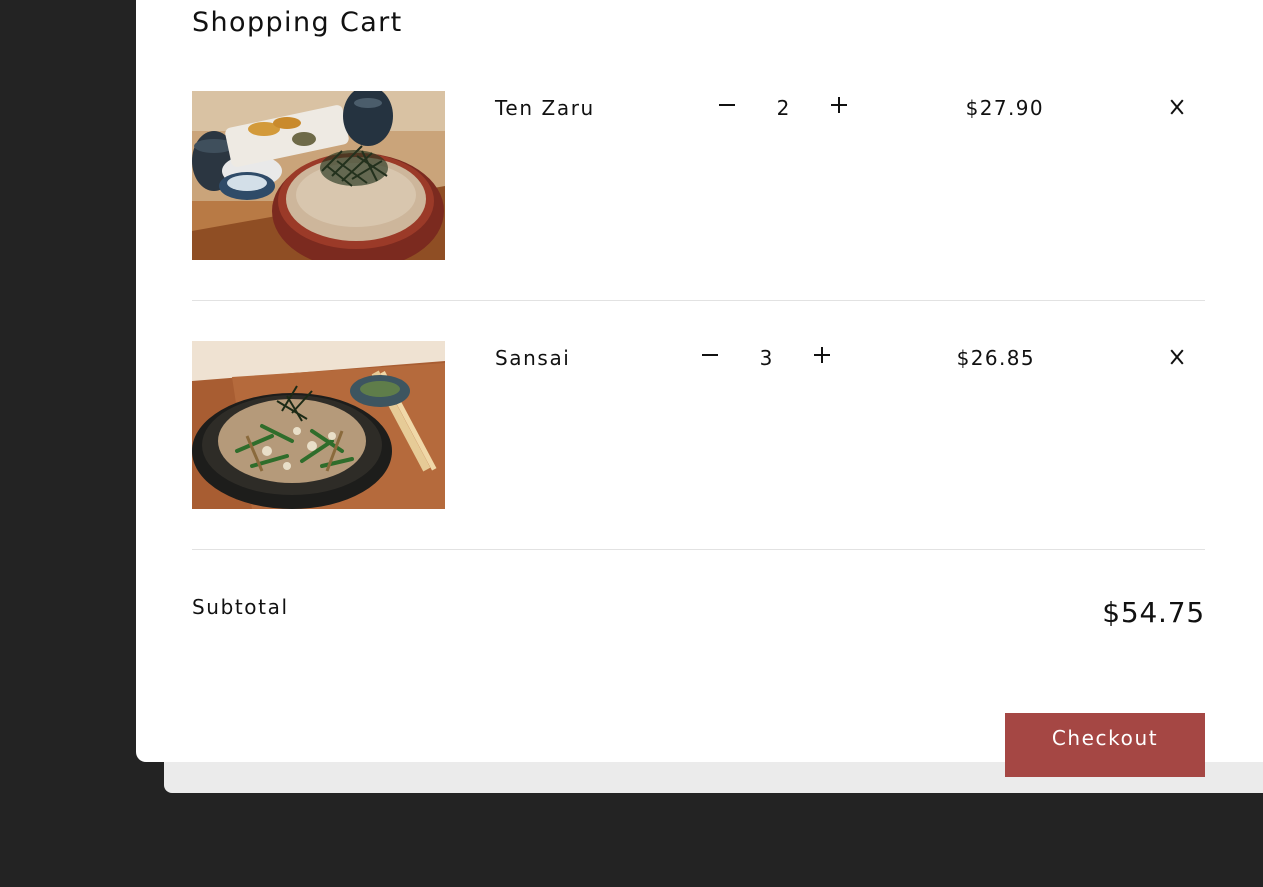 The height and width of the screenshot is (887, 1263). What do you see at coordinates (318, 175) in the screenshot?
I see `product-image-ten-zaru` at bounding box center [318, 175].